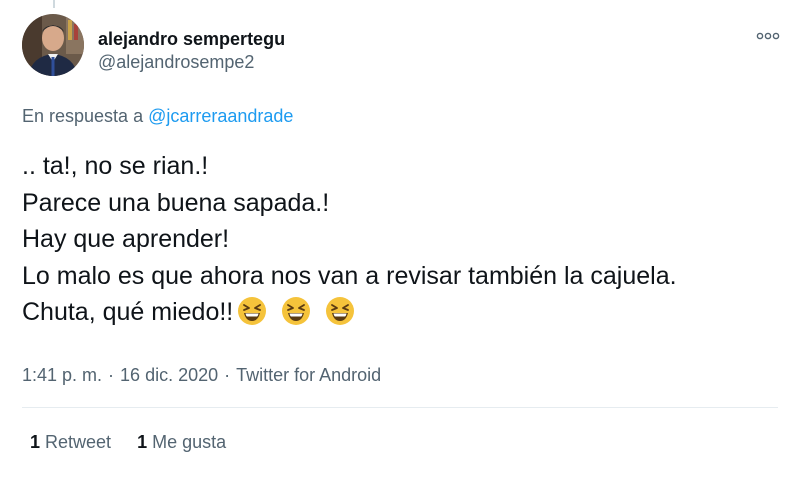 The width and height of the screenshot is (800, 477). I want to click on reply-mention-link: @jcarreraandrade, so click(220, 116).